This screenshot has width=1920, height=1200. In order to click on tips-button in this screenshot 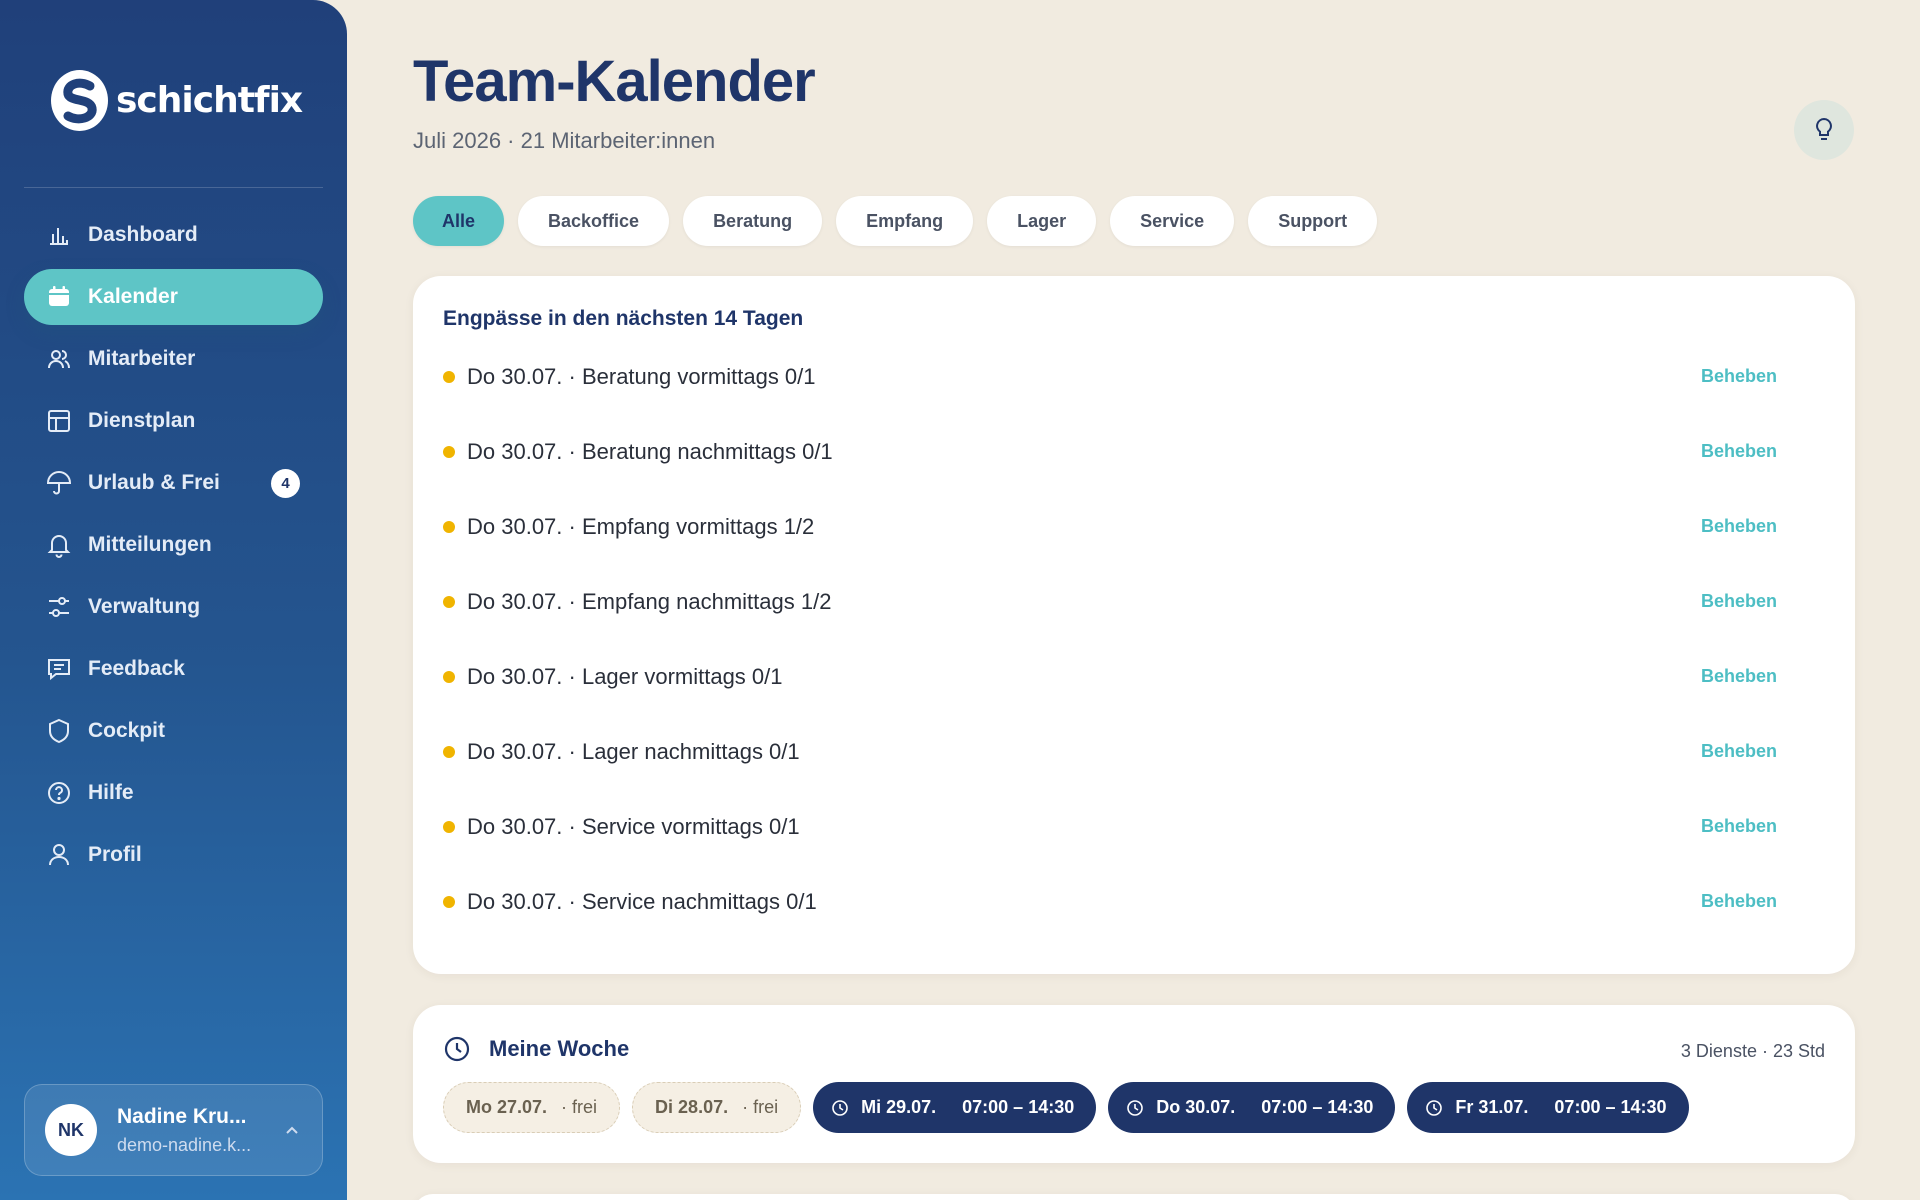, I will do `click(1824, 130)`.